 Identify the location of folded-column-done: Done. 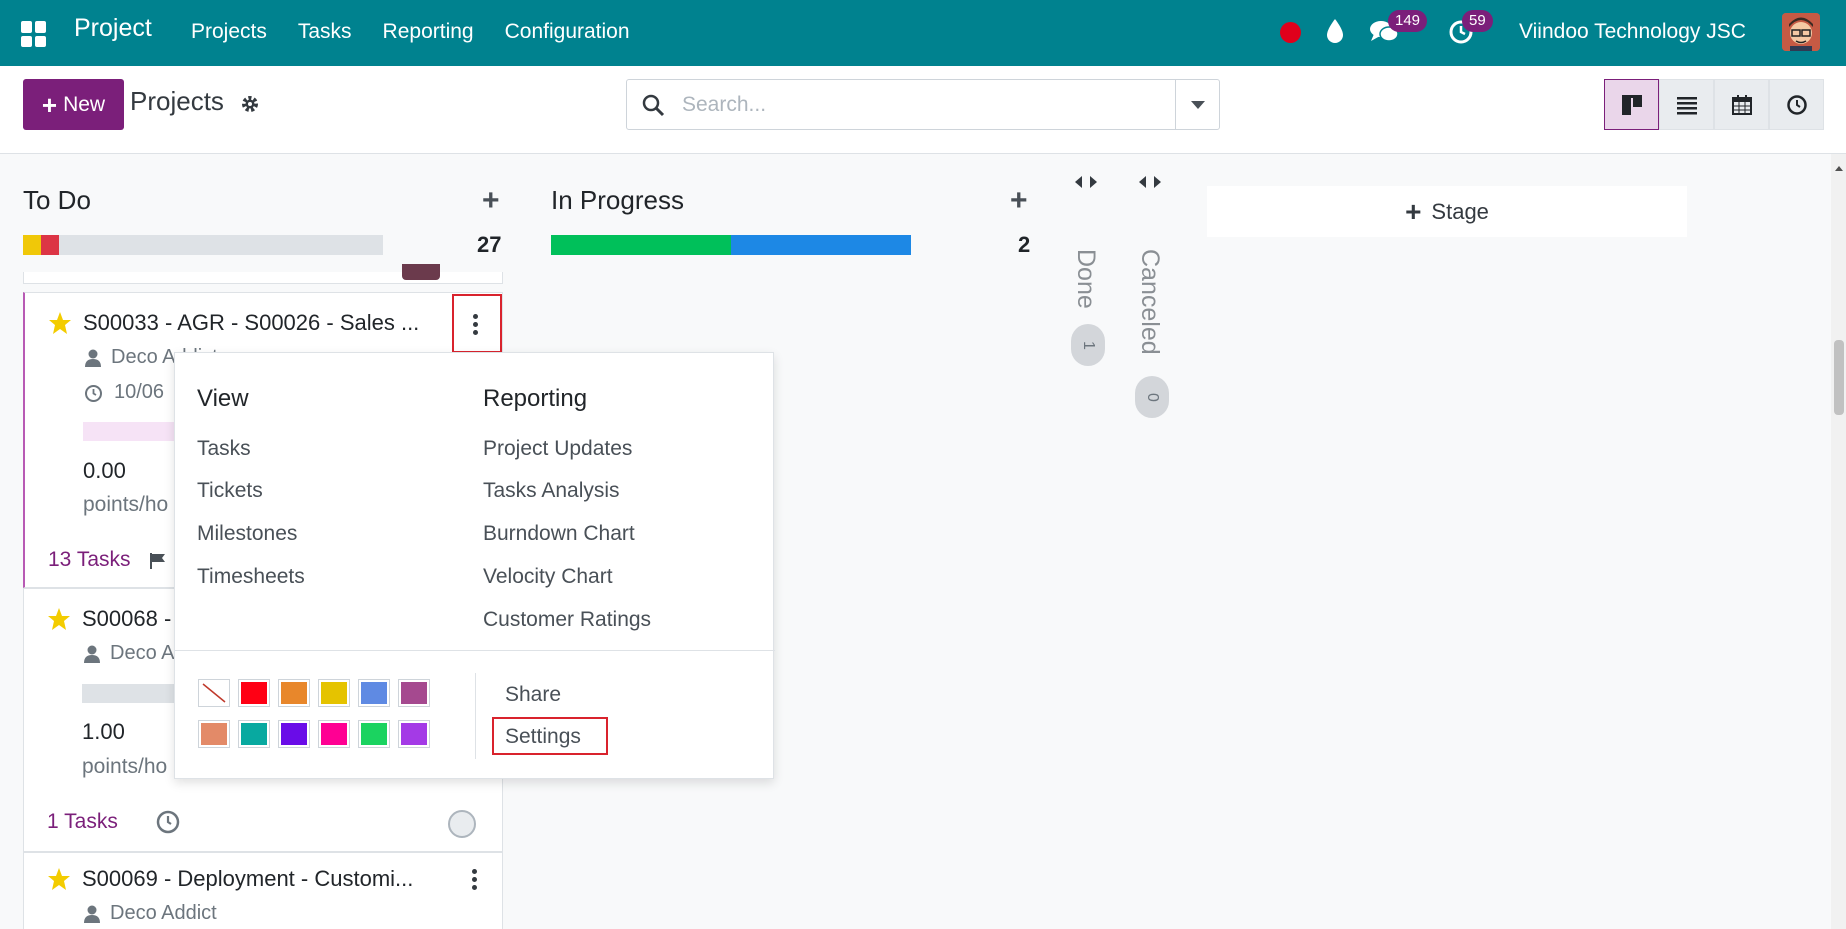
(1085, 279).